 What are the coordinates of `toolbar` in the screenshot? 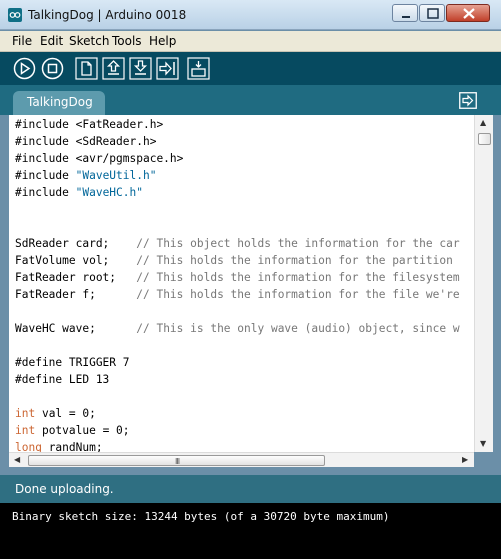 It's located at (250, 68).